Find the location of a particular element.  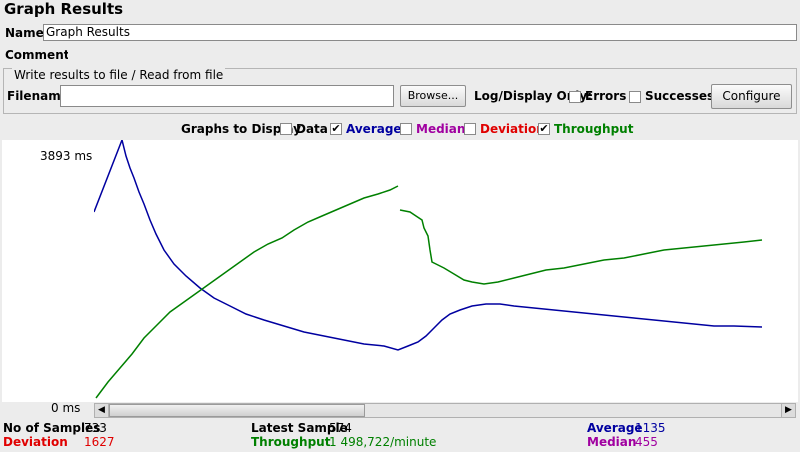

file-group-legend: Write results to file / Read from file is located at coordinates (119, 75).